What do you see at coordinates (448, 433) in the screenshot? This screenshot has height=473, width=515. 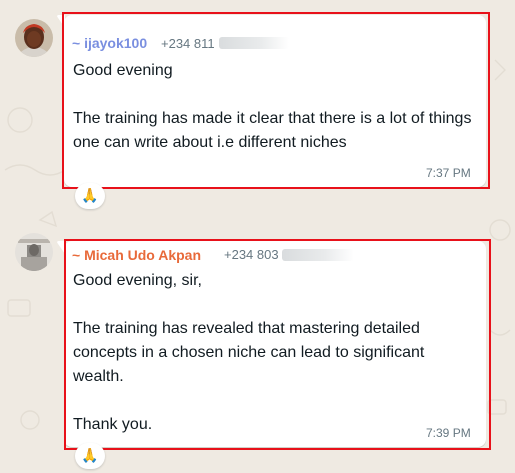 I see `message-timestamp: 7:39 PM` at bounding box center [448, 433].